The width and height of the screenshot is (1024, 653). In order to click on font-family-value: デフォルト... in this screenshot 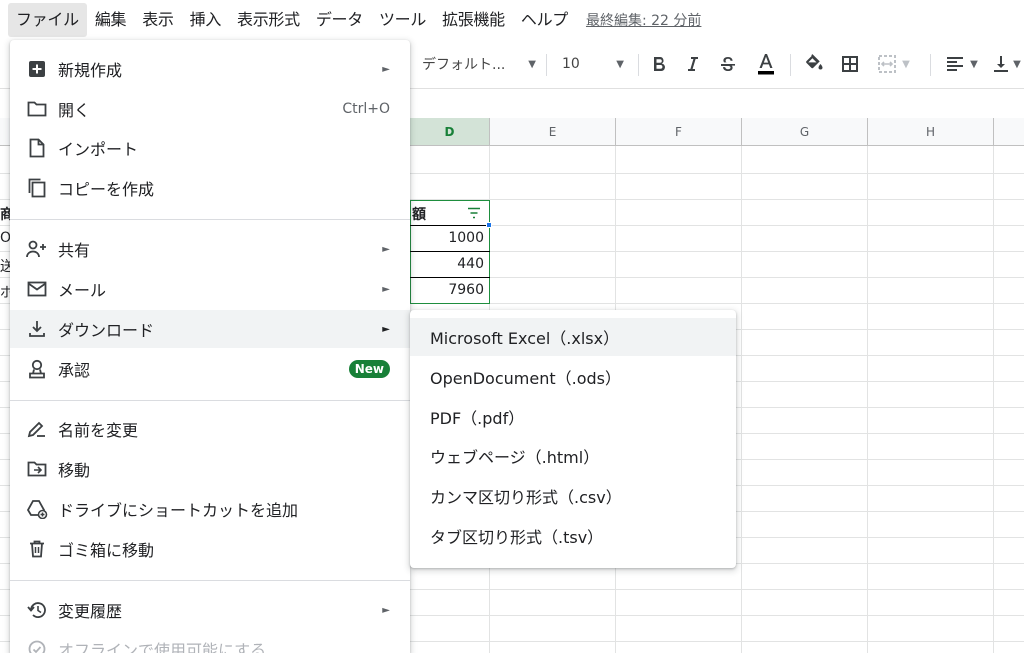, I will do `click(464, 65)`.